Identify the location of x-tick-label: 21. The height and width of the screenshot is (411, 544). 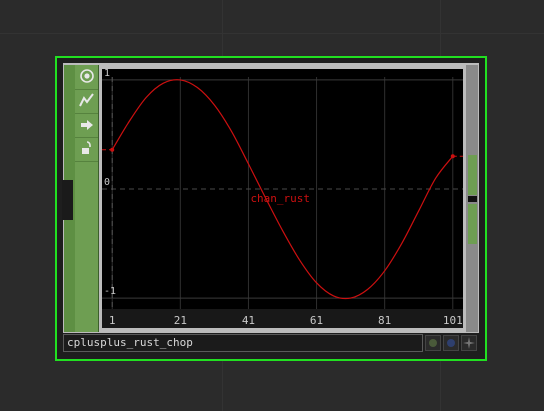
(180, 320).